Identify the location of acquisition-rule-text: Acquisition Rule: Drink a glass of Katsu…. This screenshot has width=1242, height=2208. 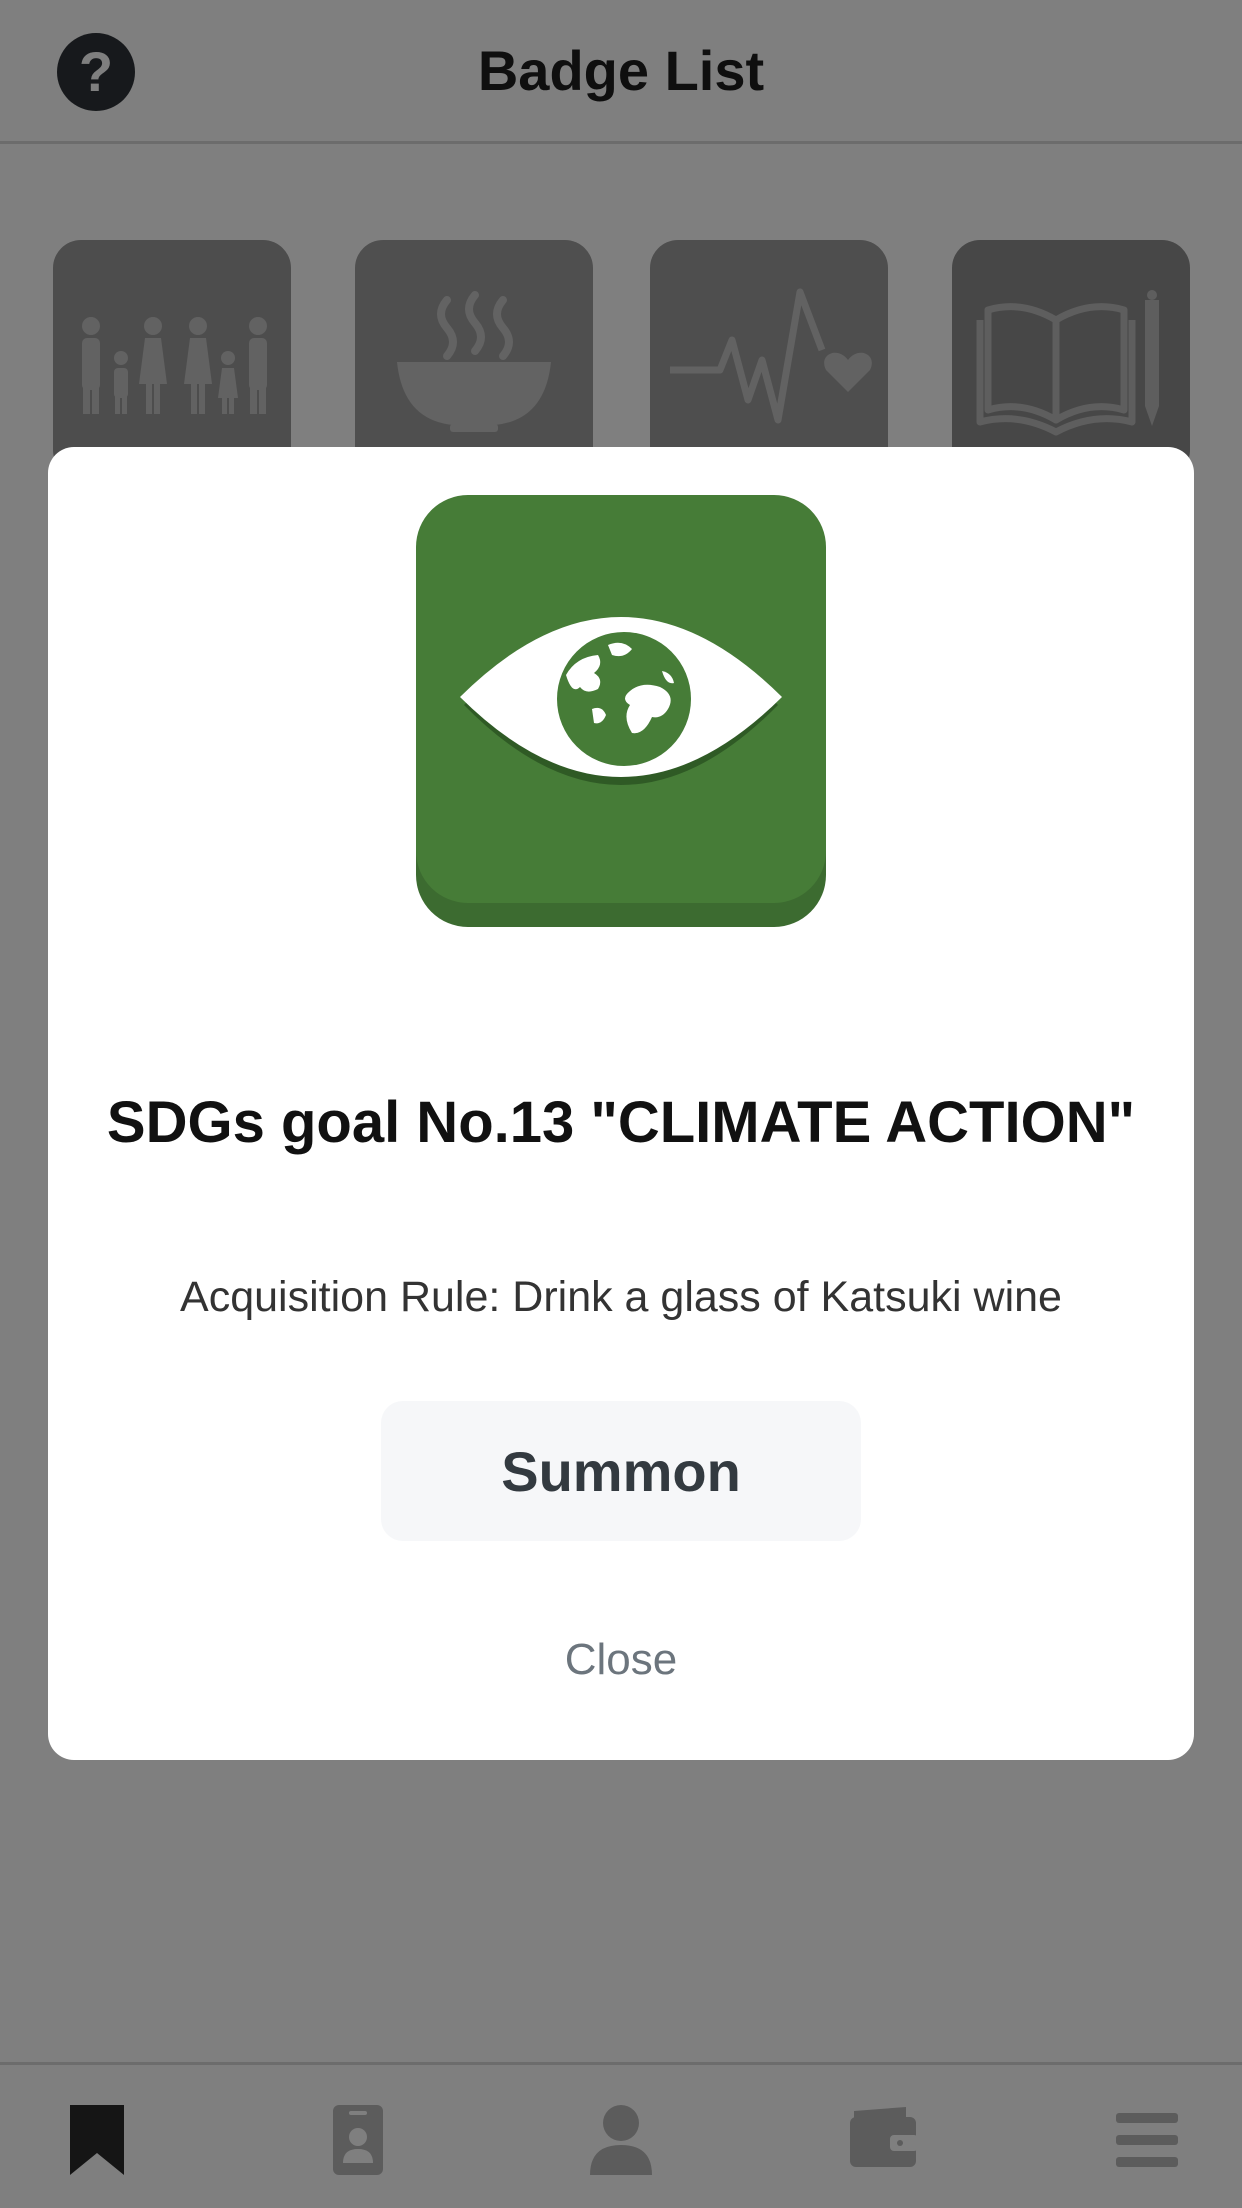
(621, 1297).